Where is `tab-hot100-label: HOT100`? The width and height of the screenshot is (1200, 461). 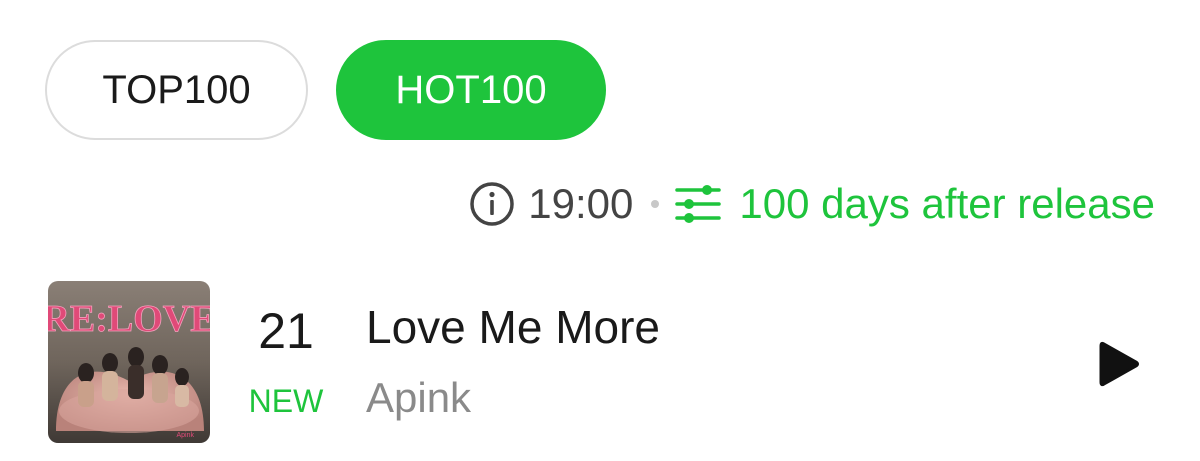
tab-hot100-label: HOT100 is located at coordinates (471, 89).